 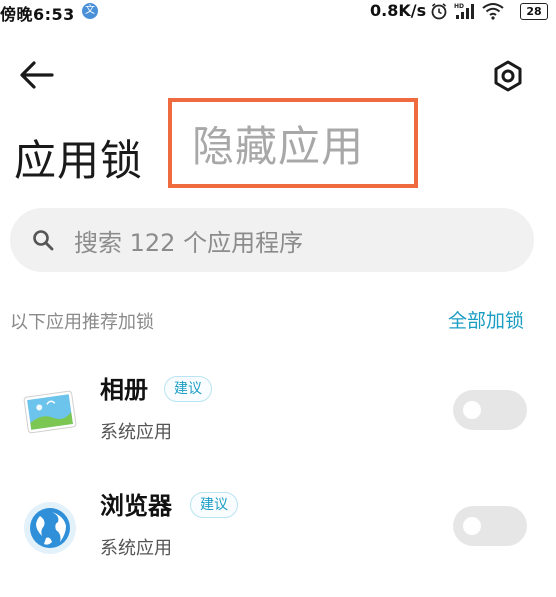 I want to click on browser-icon, so click(x=50, y=528).